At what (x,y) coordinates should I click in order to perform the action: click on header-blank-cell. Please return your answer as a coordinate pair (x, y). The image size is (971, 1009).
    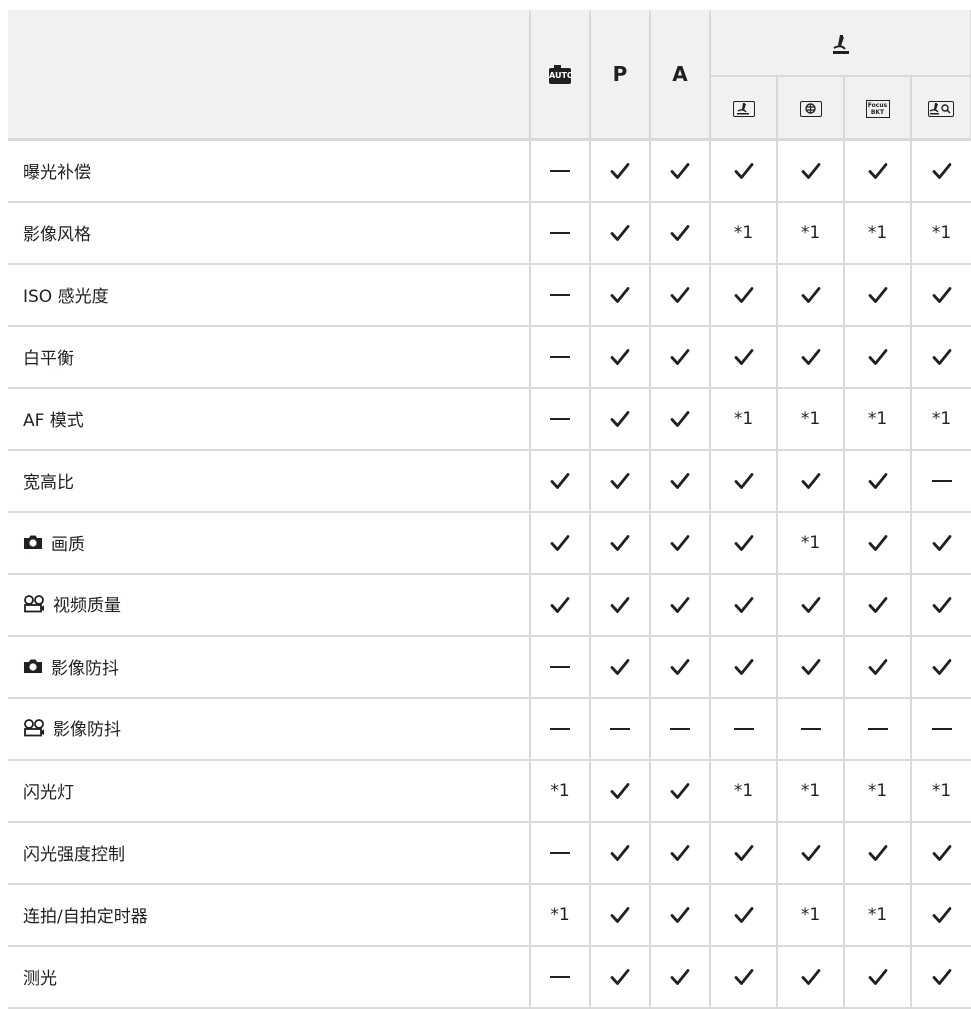
    Looking at the image, I should click on (269, 75).